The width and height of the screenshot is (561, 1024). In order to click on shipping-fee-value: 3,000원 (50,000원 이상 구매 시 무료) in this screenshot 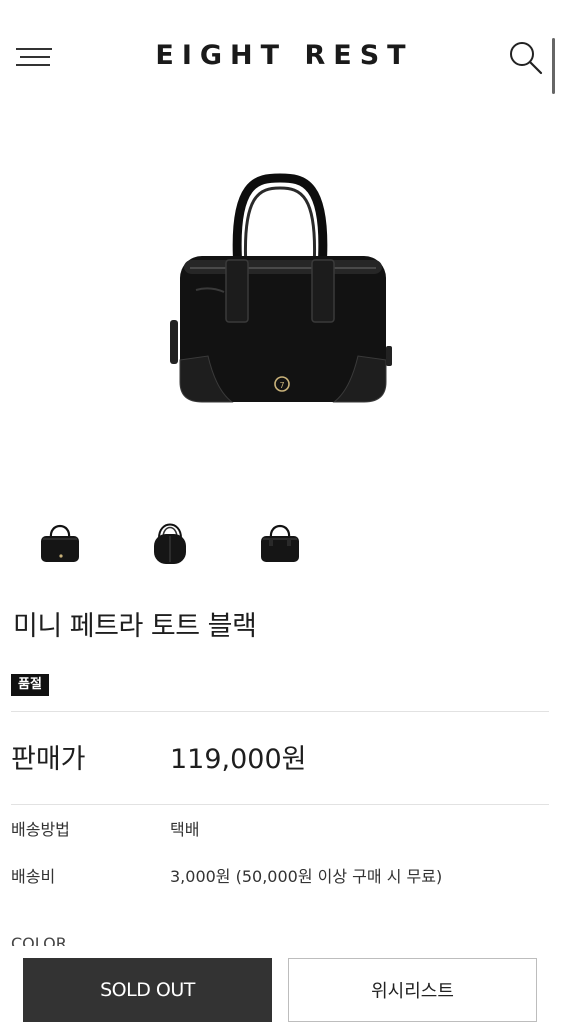, I will do `click(306, 876)`.